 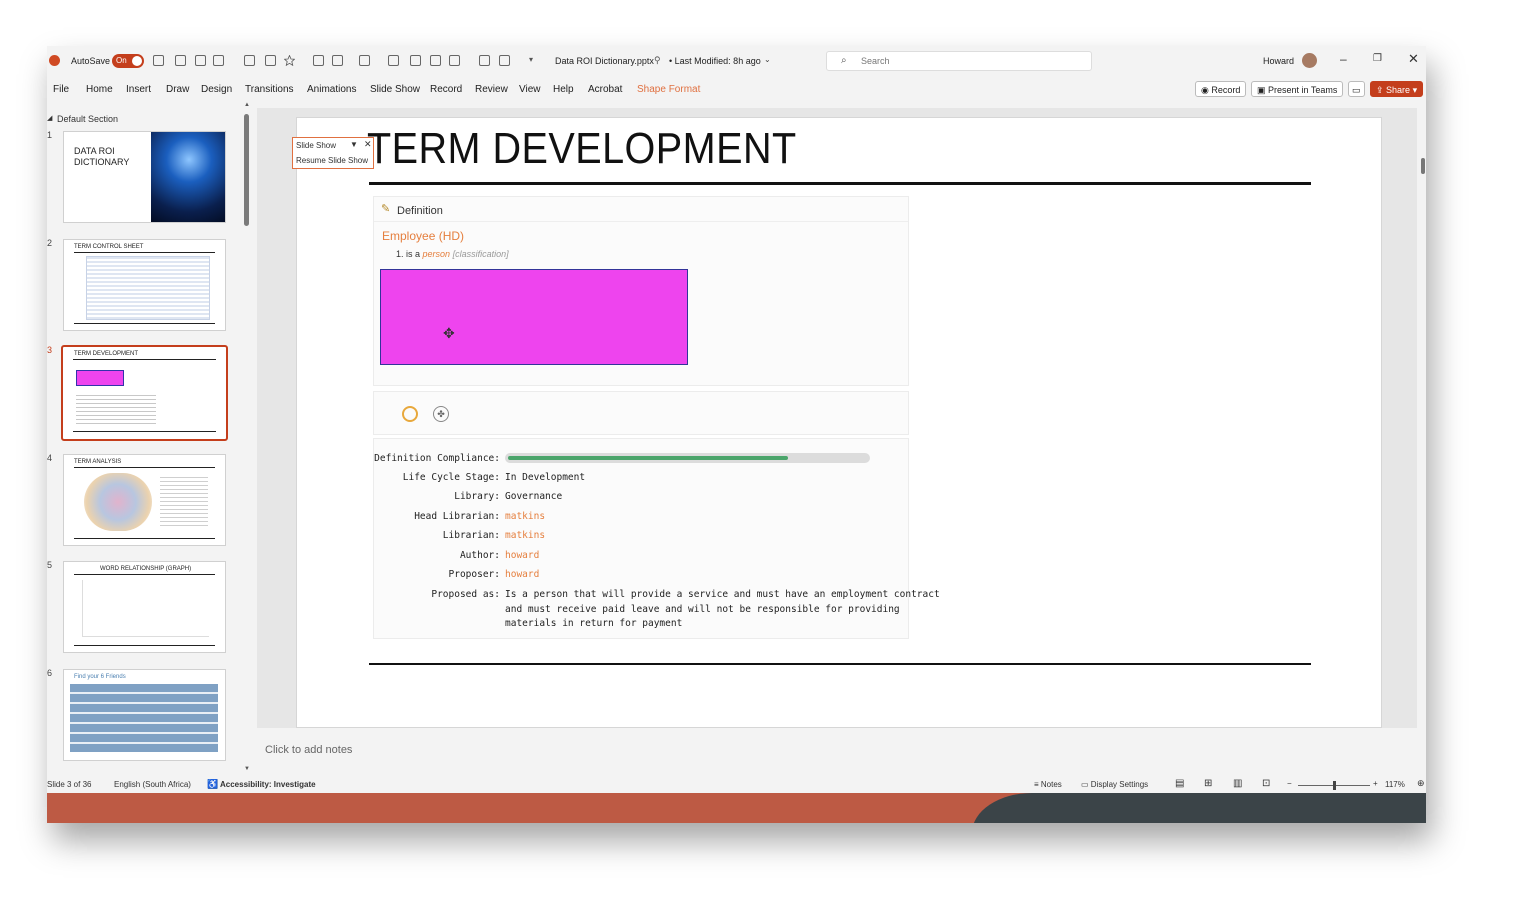 I want to click on proposer-link: howard, so click(x=522, y=574).